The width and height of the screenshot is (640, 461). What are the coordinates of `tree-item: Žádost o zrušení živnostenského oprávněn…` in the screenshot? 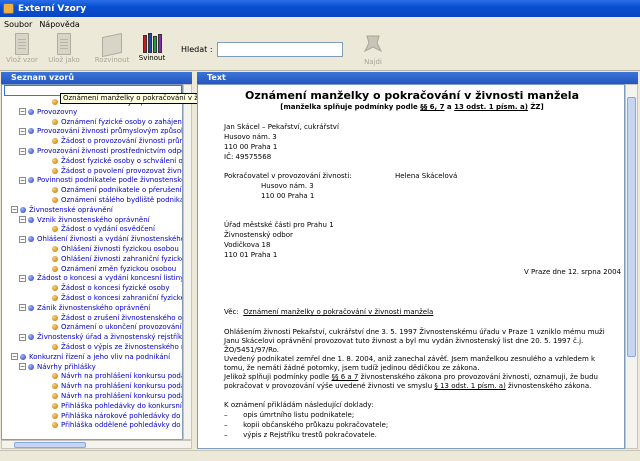 It's located at (117, 318).